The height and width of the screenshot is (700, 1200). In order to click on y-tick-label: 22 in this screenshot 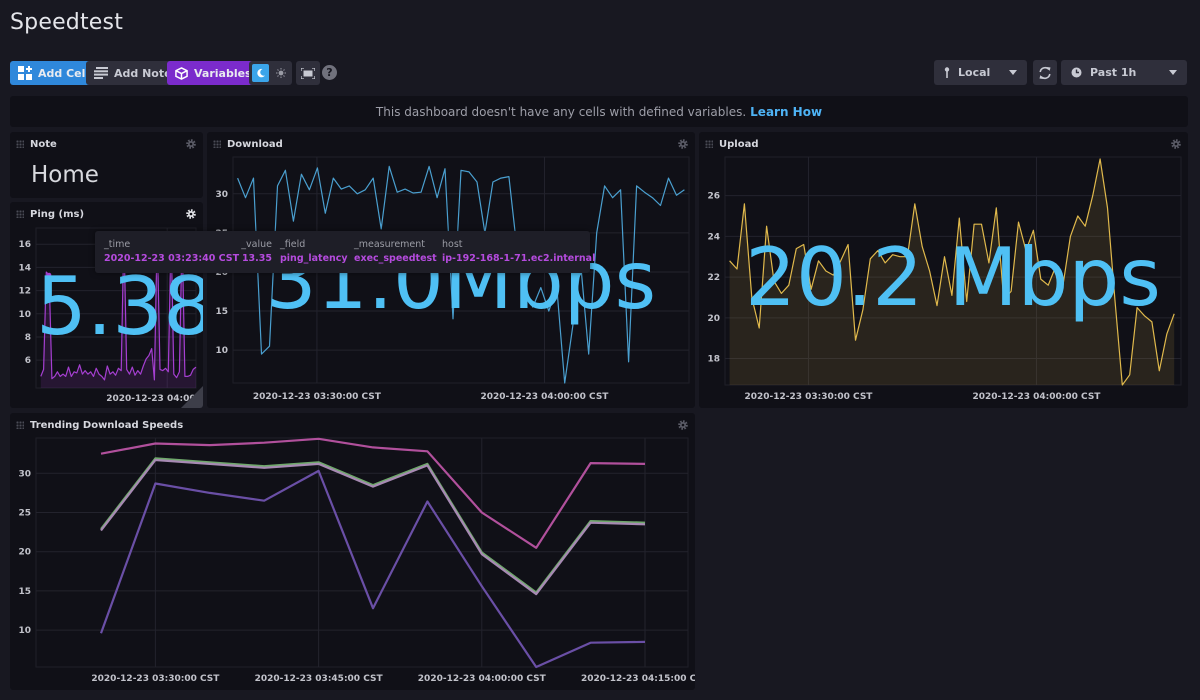, I will do `click(713, 278)`.